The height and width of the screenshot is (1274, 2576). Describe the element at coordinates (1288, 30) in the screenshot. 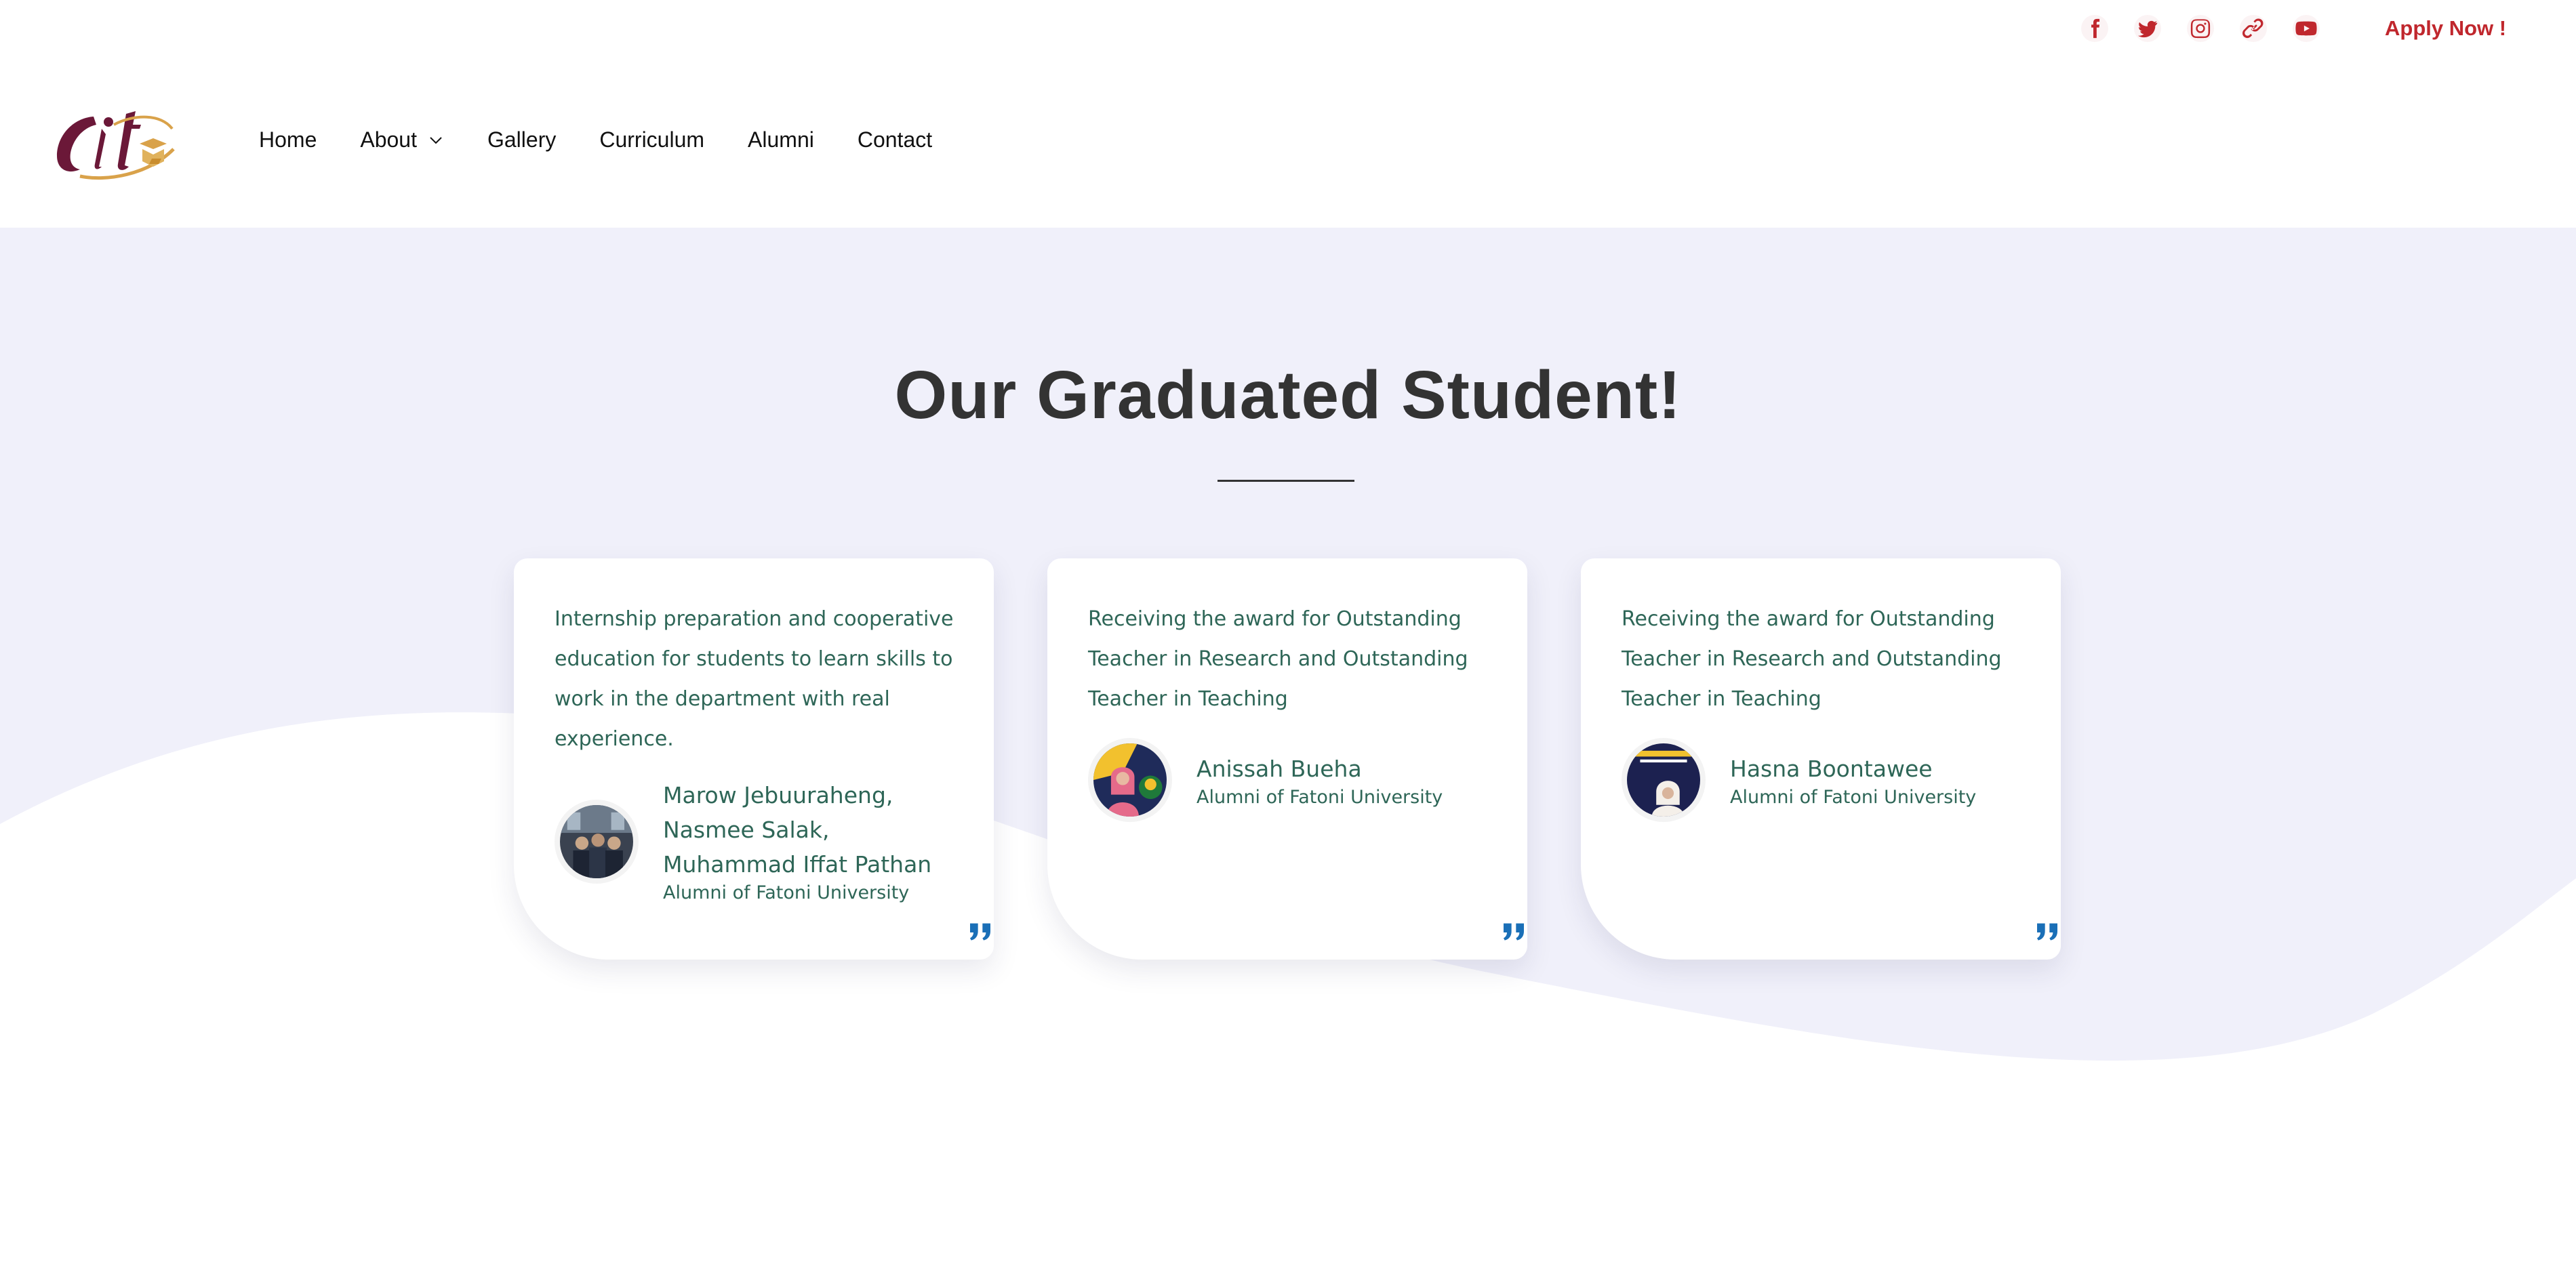

I see `top-bar: Apply Now !` at that location.